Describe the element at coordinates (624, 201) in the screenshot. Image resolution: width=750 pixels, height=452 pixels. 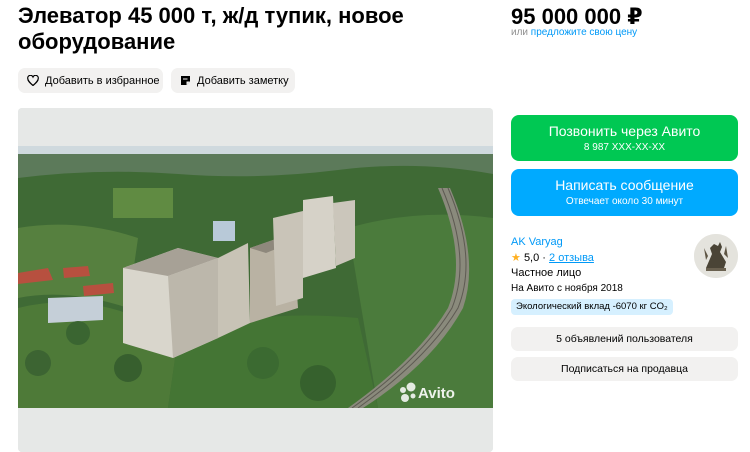
I see `message-response-time: Отвечает около 30 минут` at that location.